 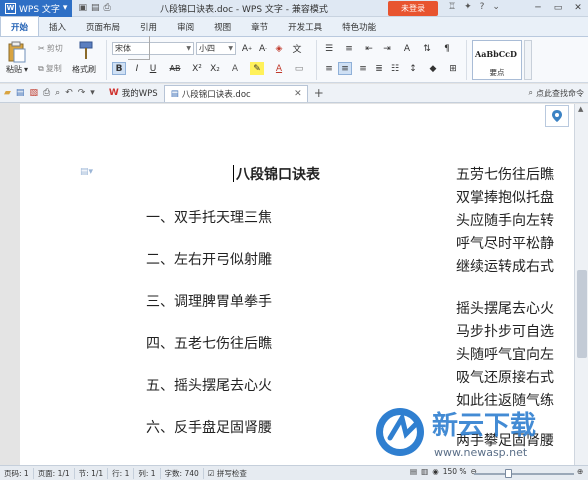 What do you see at coordinates (279, 68) in the screenshot?
I see `font-color-icon: A` at bounding box center [279, 68].